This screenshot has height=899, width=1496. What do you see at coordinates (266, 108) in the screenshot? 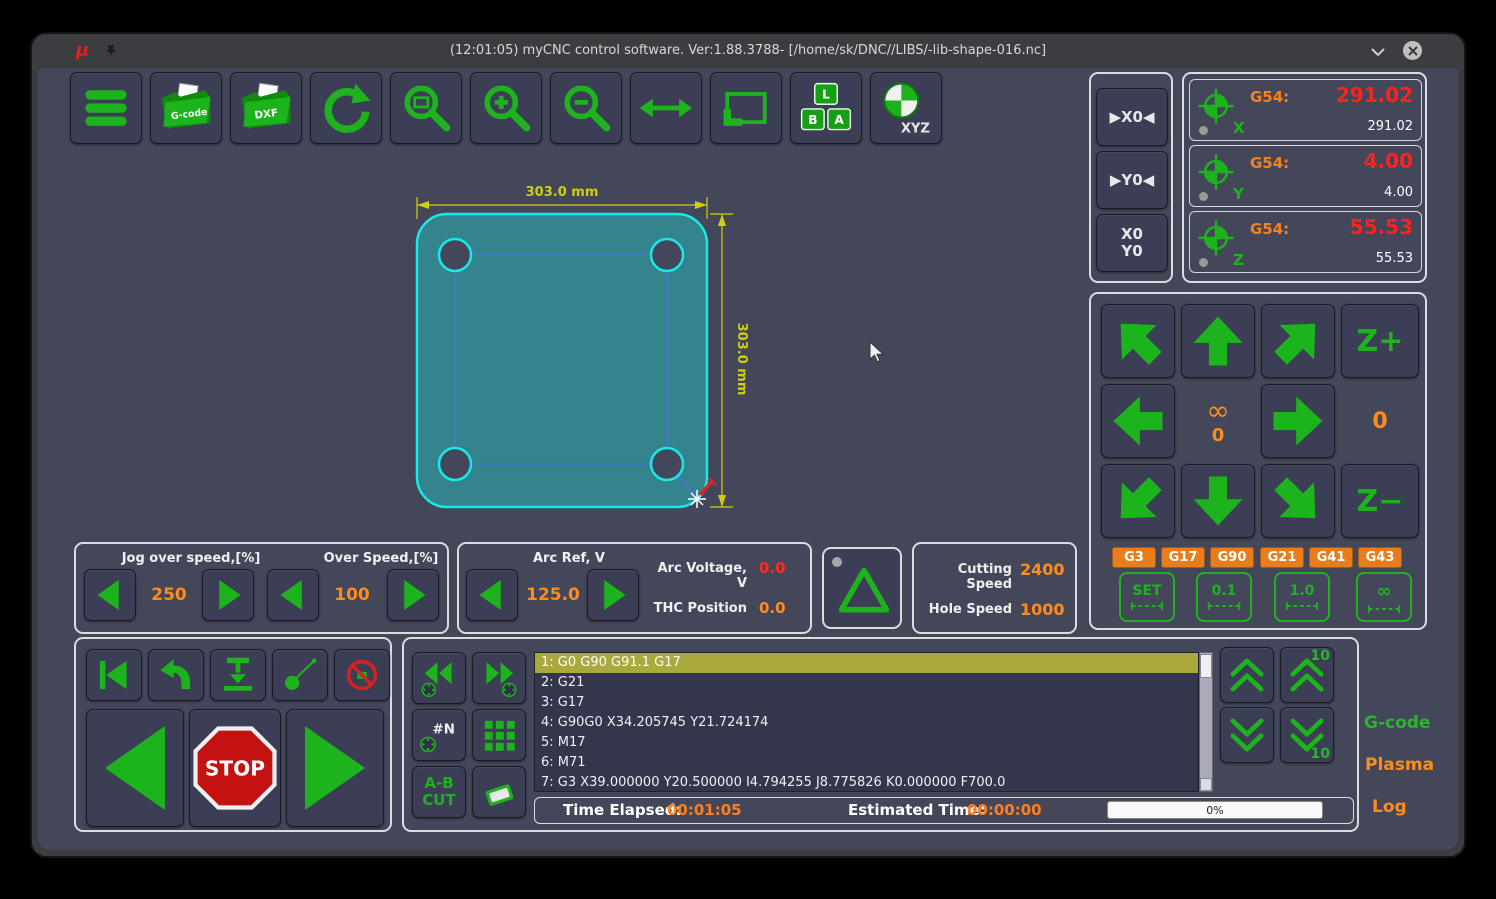
I see `open-dxf-button: DXF` at bounding box center [266, 108].